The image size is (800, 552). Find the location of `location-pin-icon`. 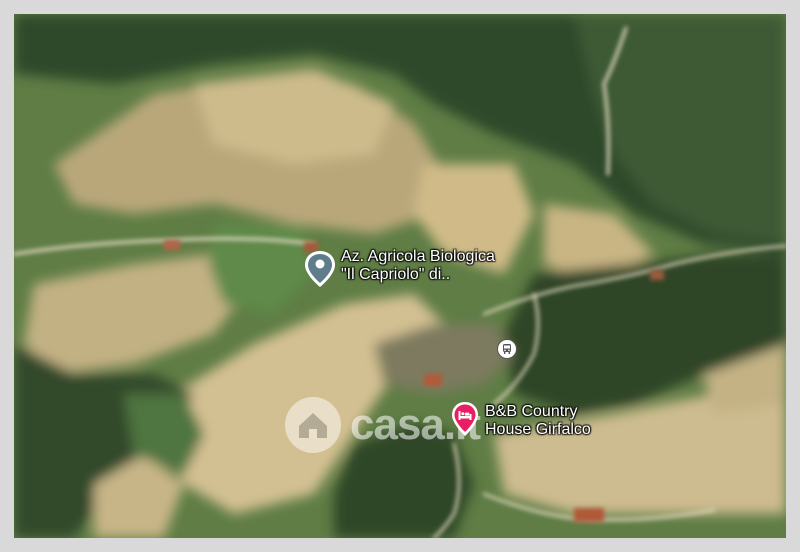

location-pin-icon is located at coordinates (320, 269).